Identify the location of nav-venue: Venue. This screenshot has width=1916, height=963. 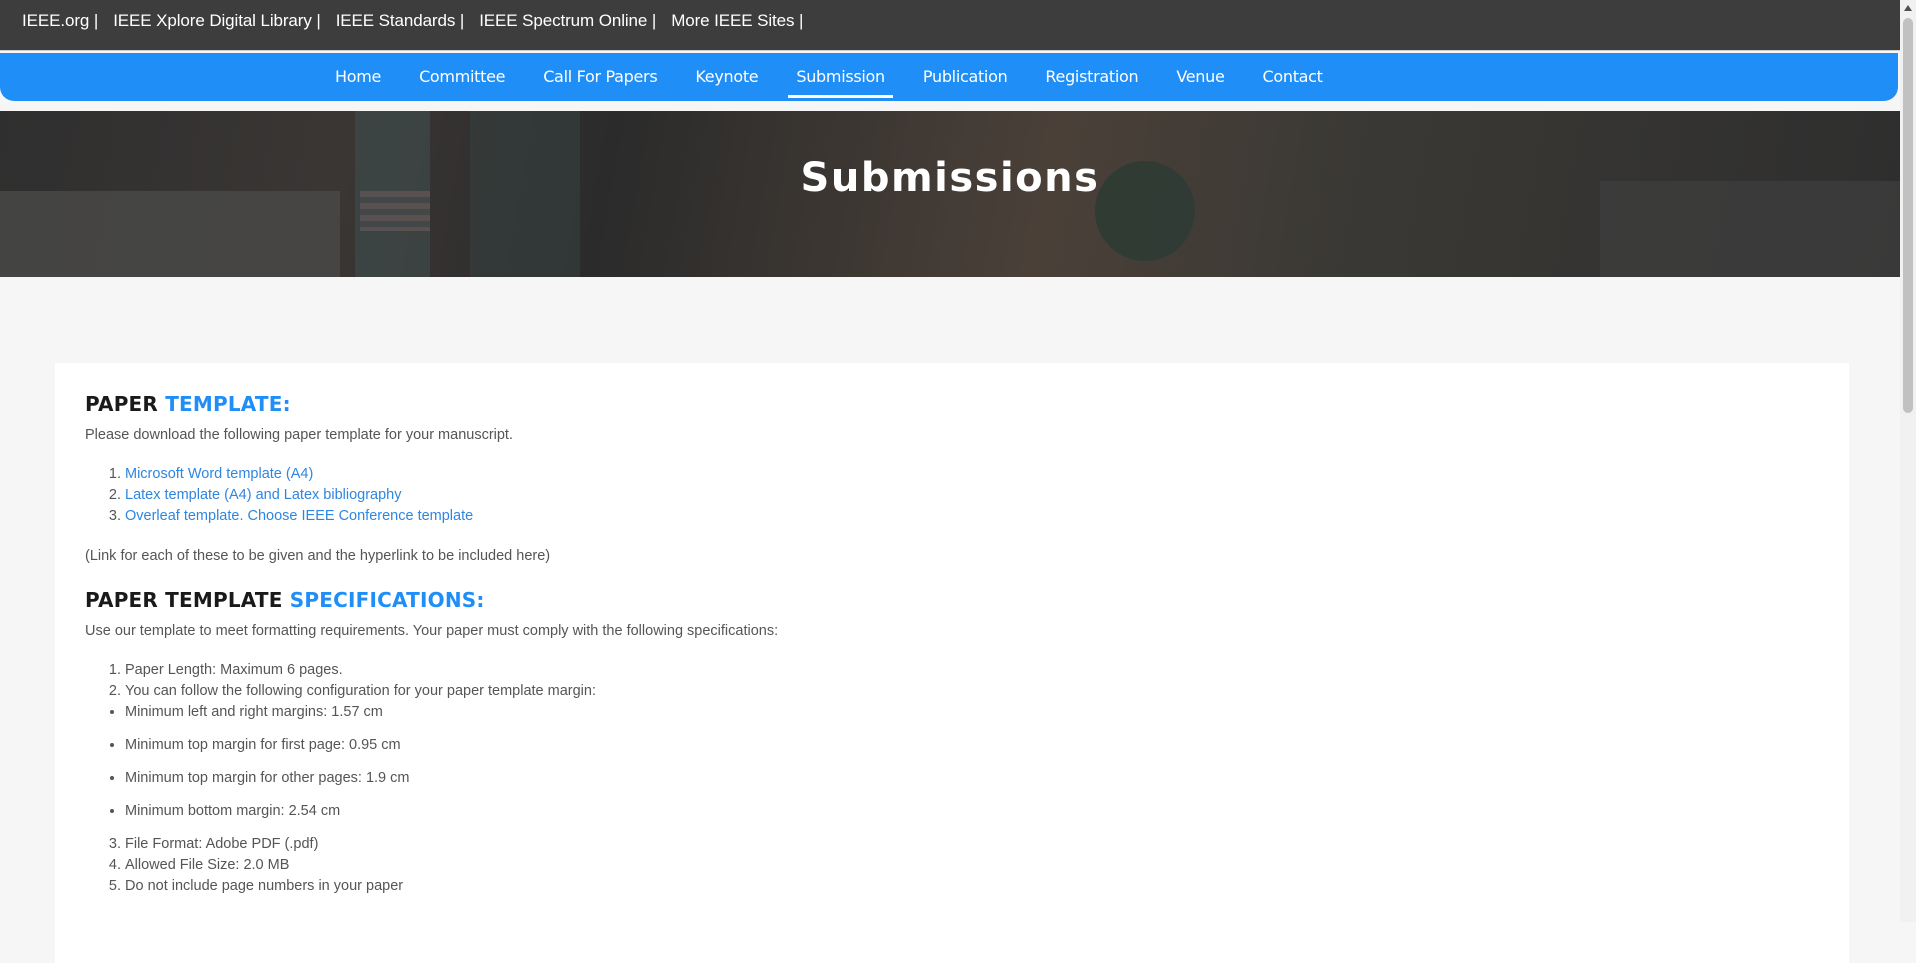
(1200, 77).